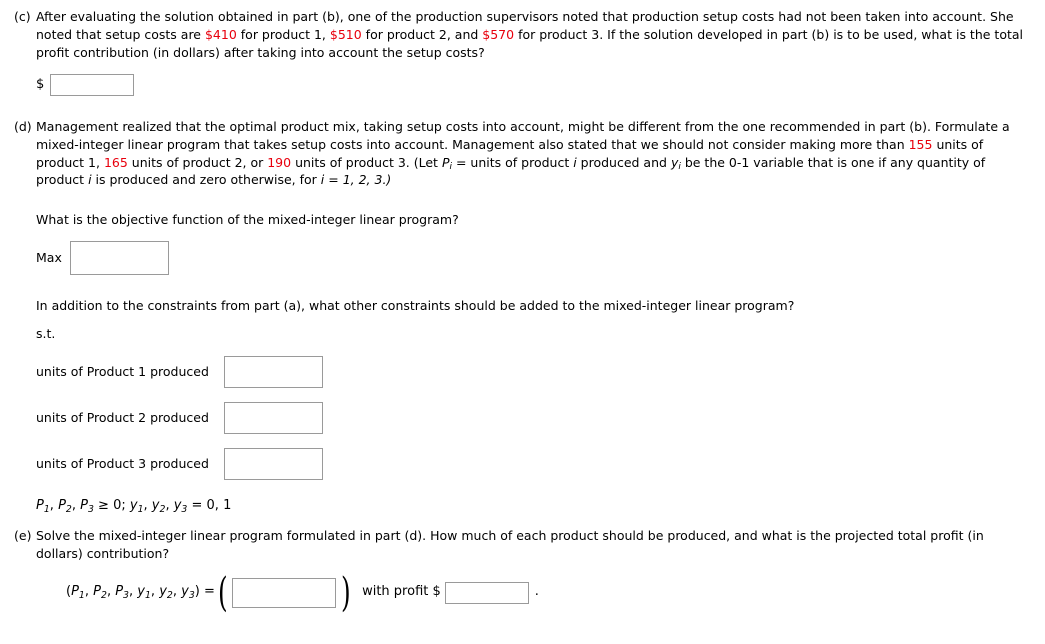  I want to click on part-c-text-2: for product 1,, so click(283, 34).